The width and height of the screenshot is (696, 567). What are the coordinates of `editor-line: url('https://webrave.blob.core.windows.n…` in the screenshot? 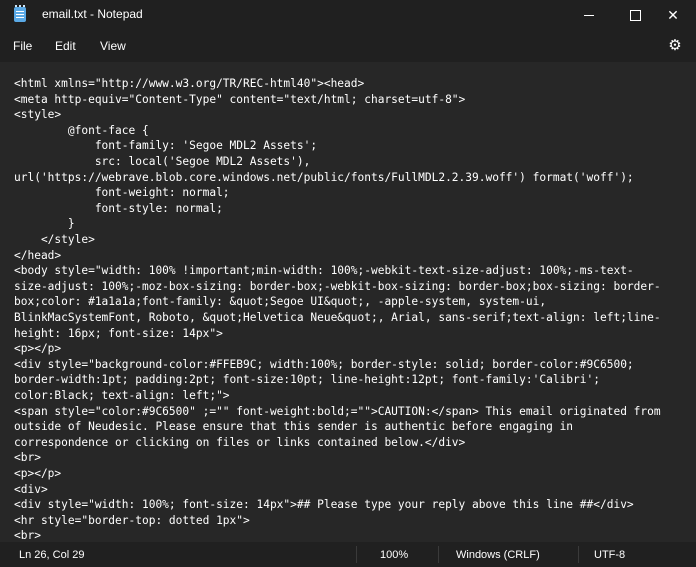 It's located at (324, 177).